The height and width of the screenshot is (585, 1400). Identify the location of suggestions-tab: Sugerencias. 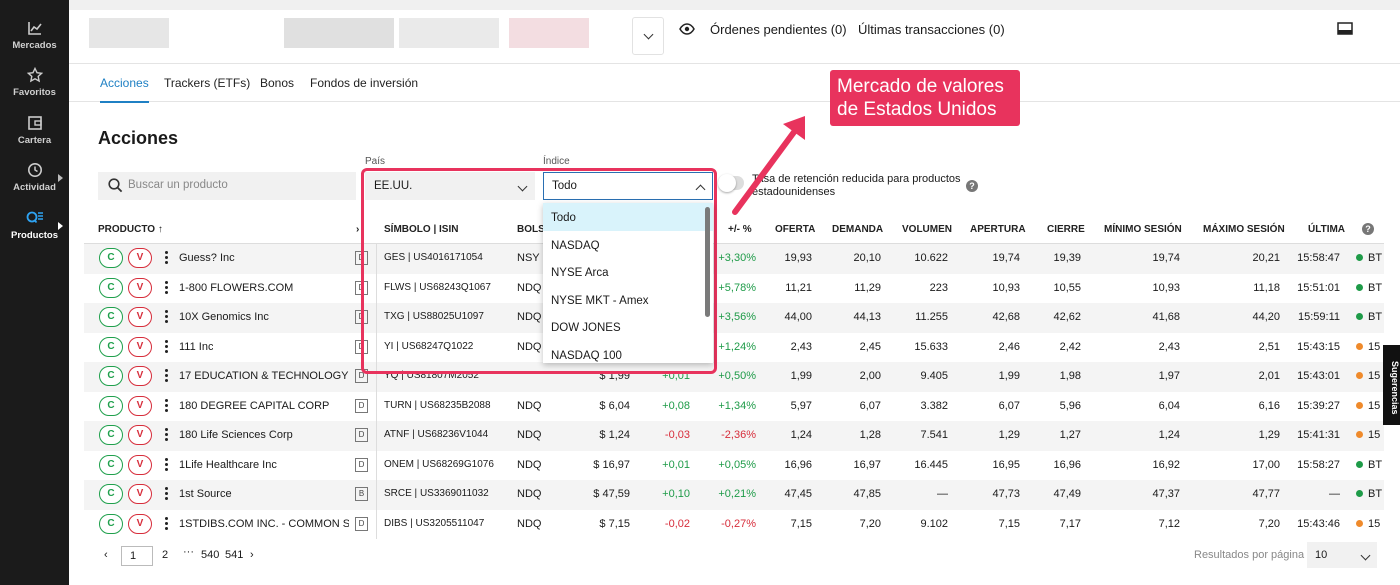
(1391, 385).